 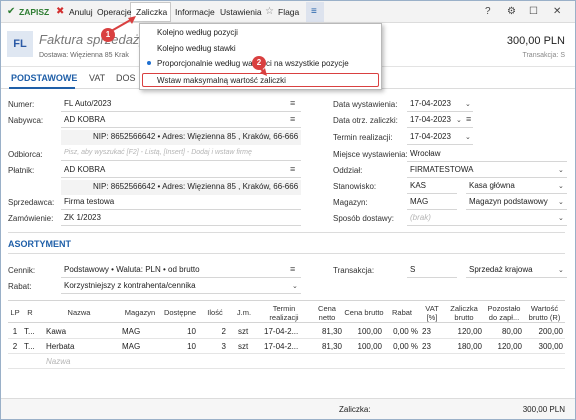 What do you see at coordinates (181, 120) in the screenshot?
I see `buyer-field: AD KOBRA` at bounding box center [181, 120].